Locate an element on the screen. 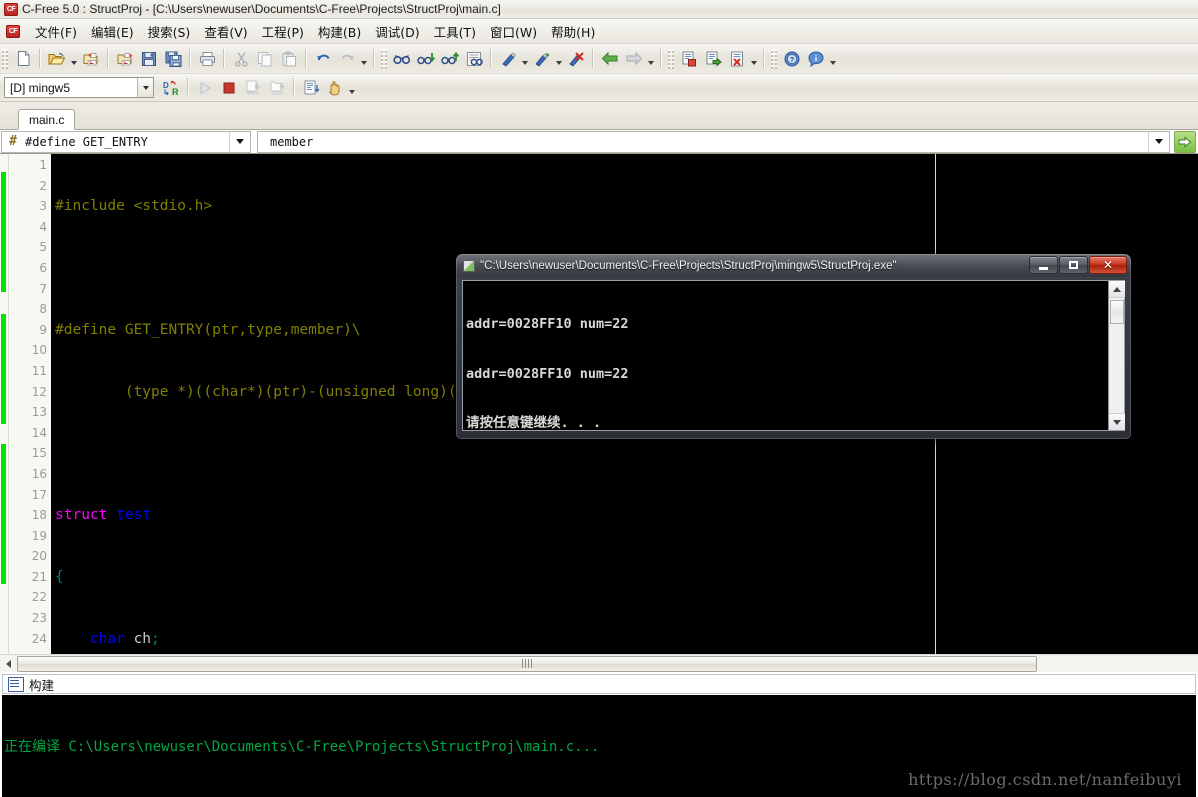 This screenshot has width=1198, height=797. code-line: struct test is located at coordinates (103, 515).